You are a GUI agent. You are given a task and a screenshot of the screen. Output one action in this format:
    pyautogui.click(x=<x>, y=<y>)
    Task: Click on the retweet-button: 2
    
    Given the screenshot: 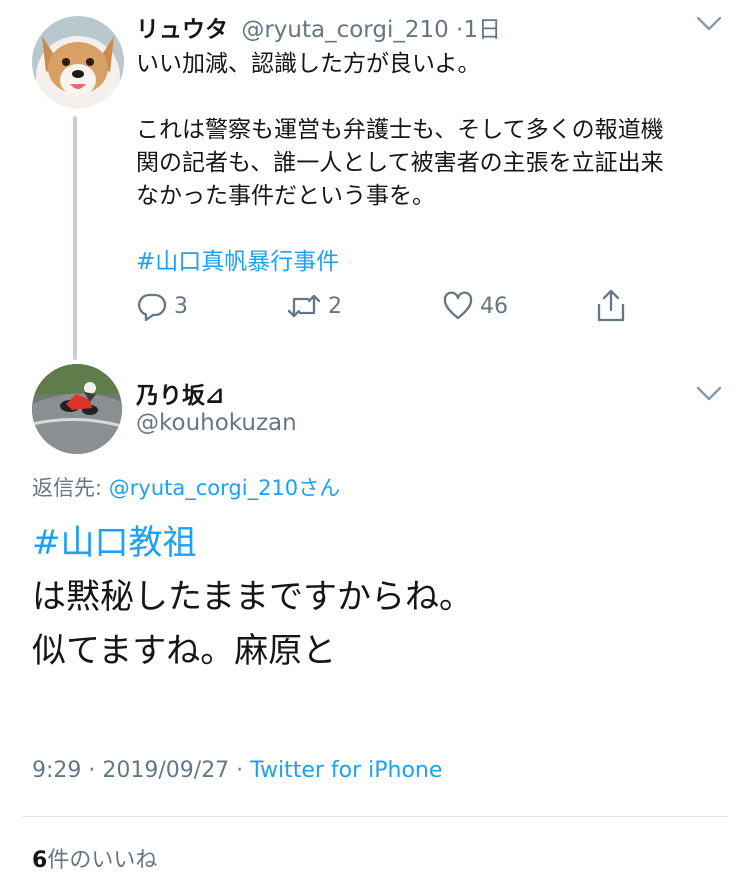 What is the action you would take?
    pyautogui.click(x=314, y=306)
    